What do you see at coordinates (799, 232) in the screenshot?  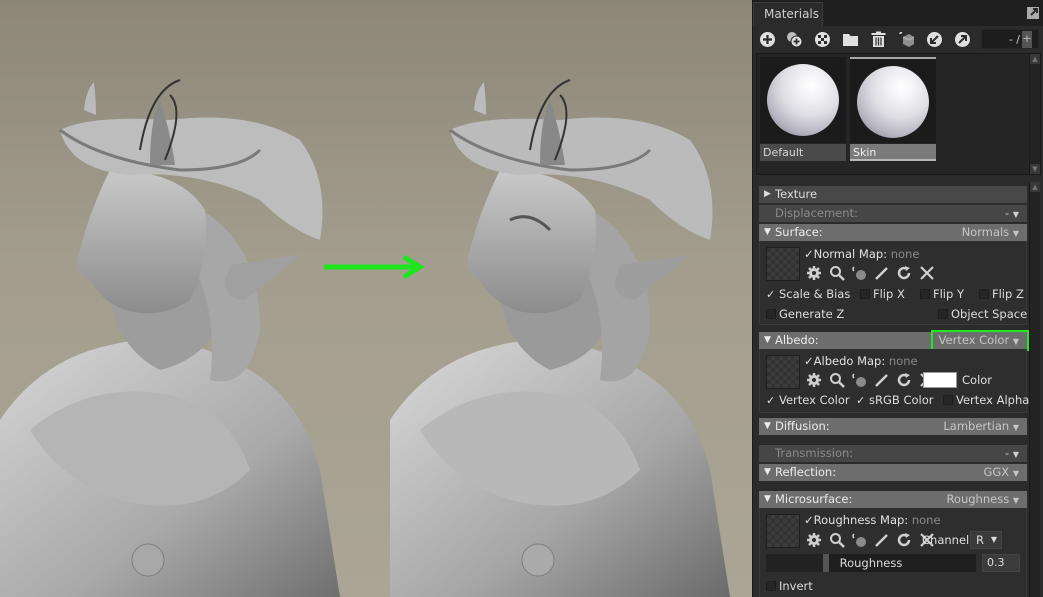 I see `section-label: Surface:` at bounding box center [799, 232].